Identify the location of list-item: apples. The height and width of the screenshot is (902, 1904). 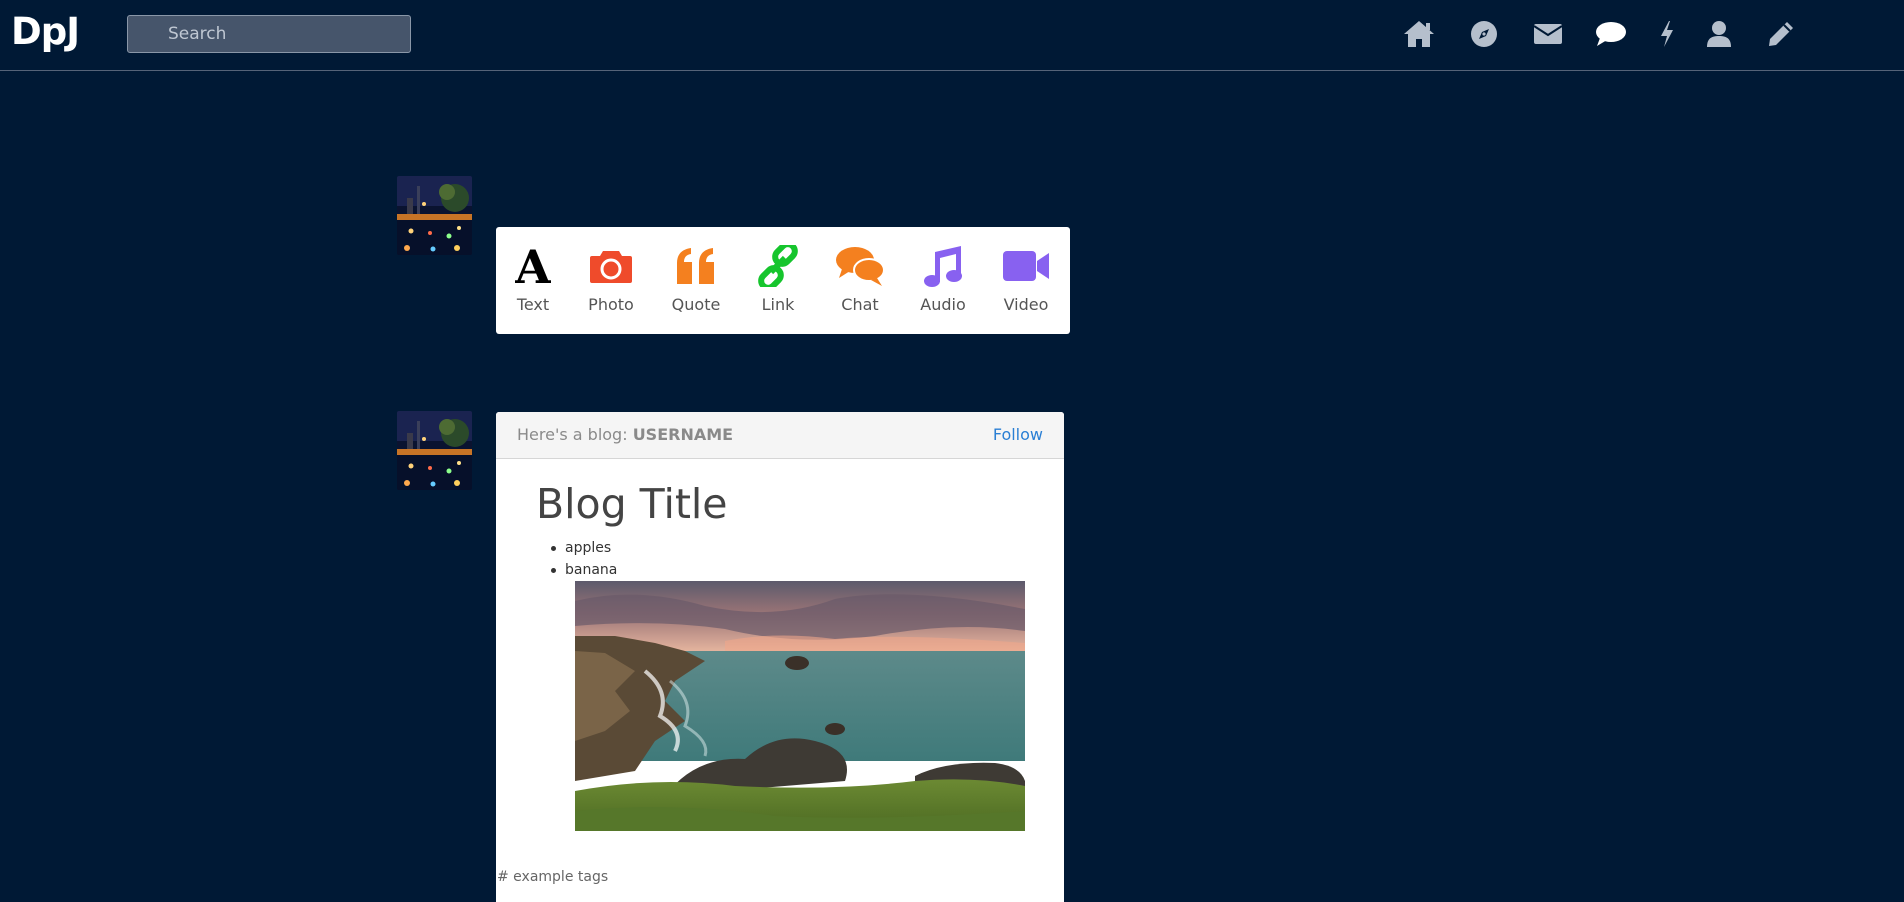
(584, 548).